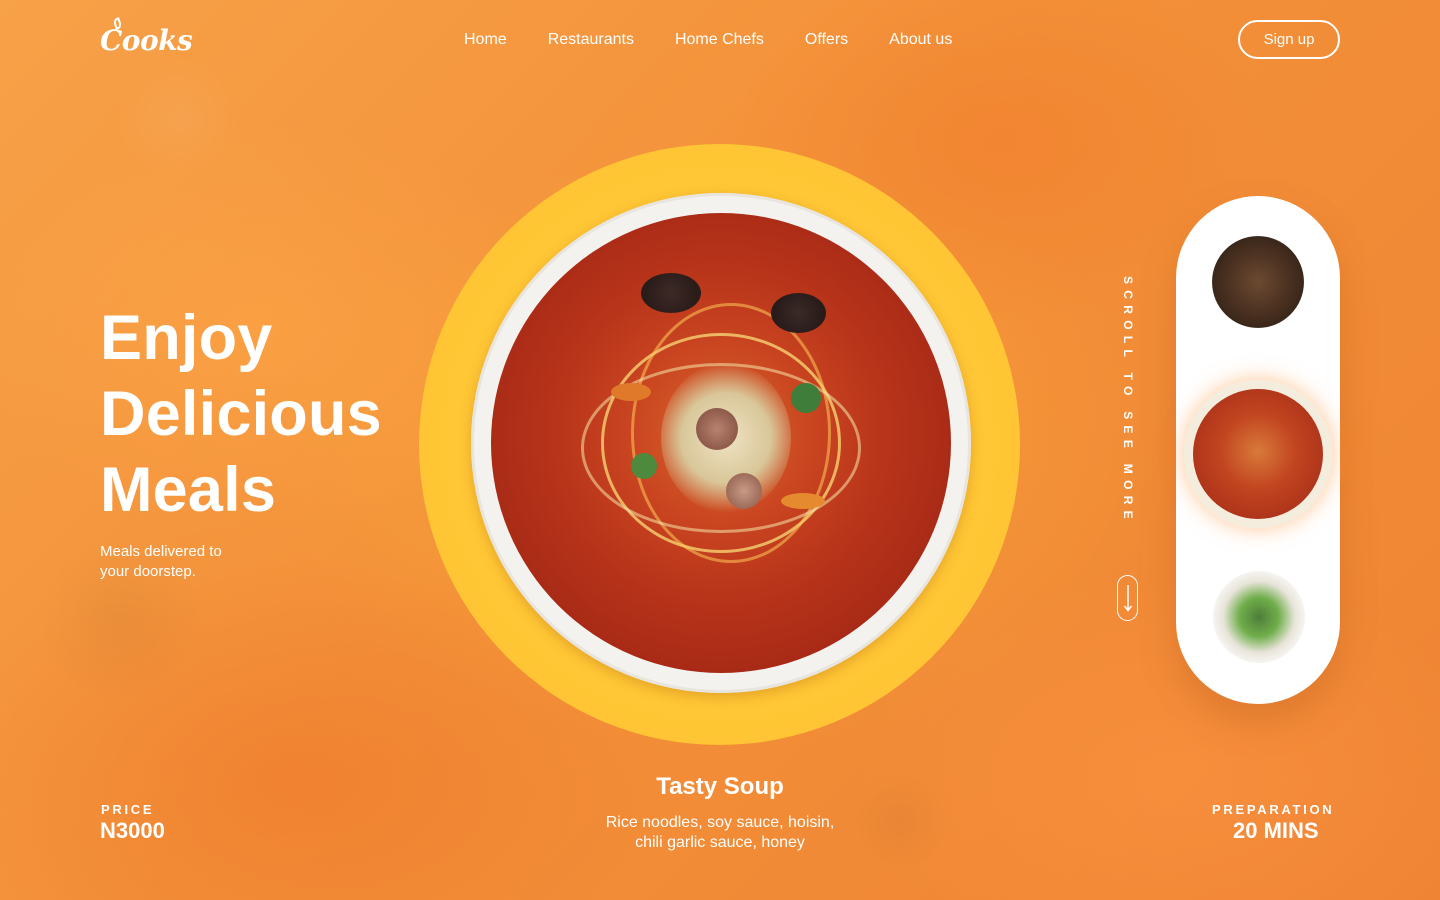 Image resolution: width=1440 pixels, height=900 pixels. Describe the element at coordinates (180, 562) in the screenshot. I see `hero-subtitle: Meals delivered to your doorstep.` at that location.